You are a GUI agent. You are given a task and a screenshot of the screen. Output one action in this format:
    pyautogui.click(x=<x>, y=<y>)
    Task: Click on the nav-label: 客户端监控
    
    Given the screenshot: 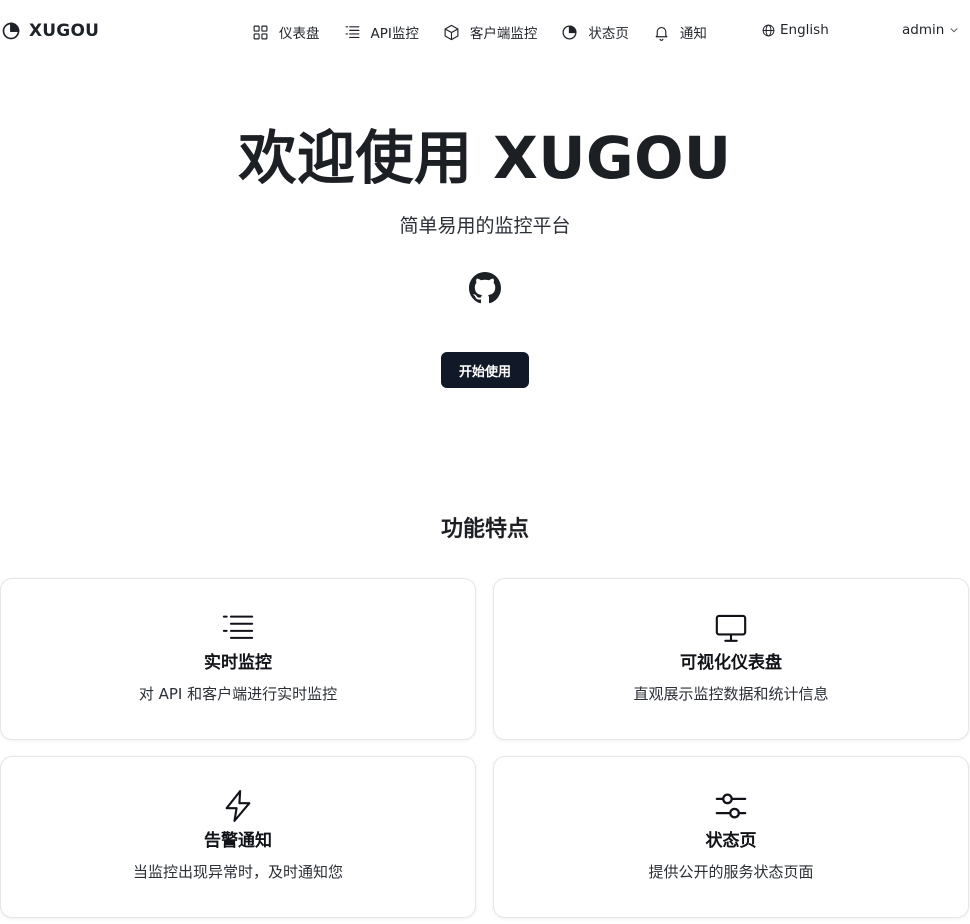 What is the action you would take?
    pyautogui.click(x=503, y=34)
    